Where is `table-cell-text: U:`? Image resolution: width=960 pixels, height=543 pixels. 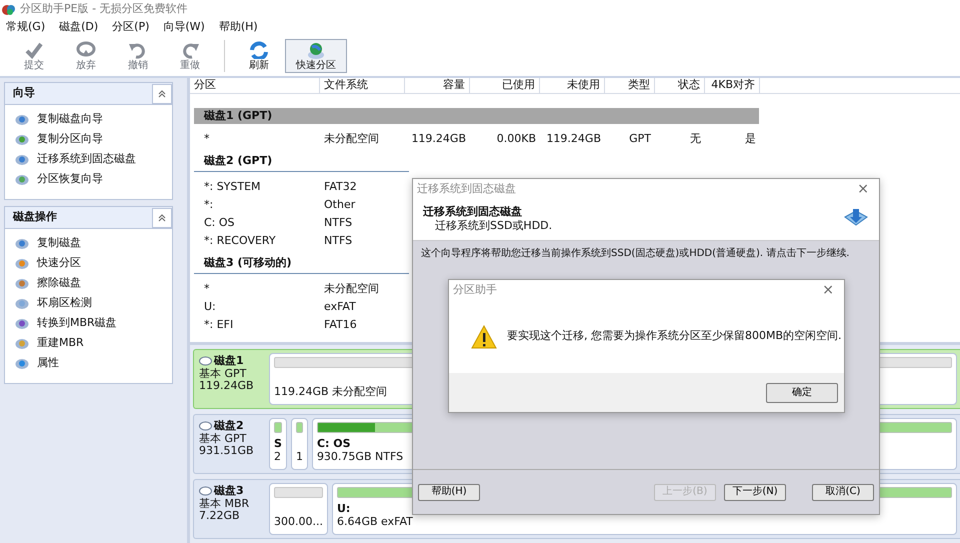 table-cell-text: U: is located at coordinates (210, 307).